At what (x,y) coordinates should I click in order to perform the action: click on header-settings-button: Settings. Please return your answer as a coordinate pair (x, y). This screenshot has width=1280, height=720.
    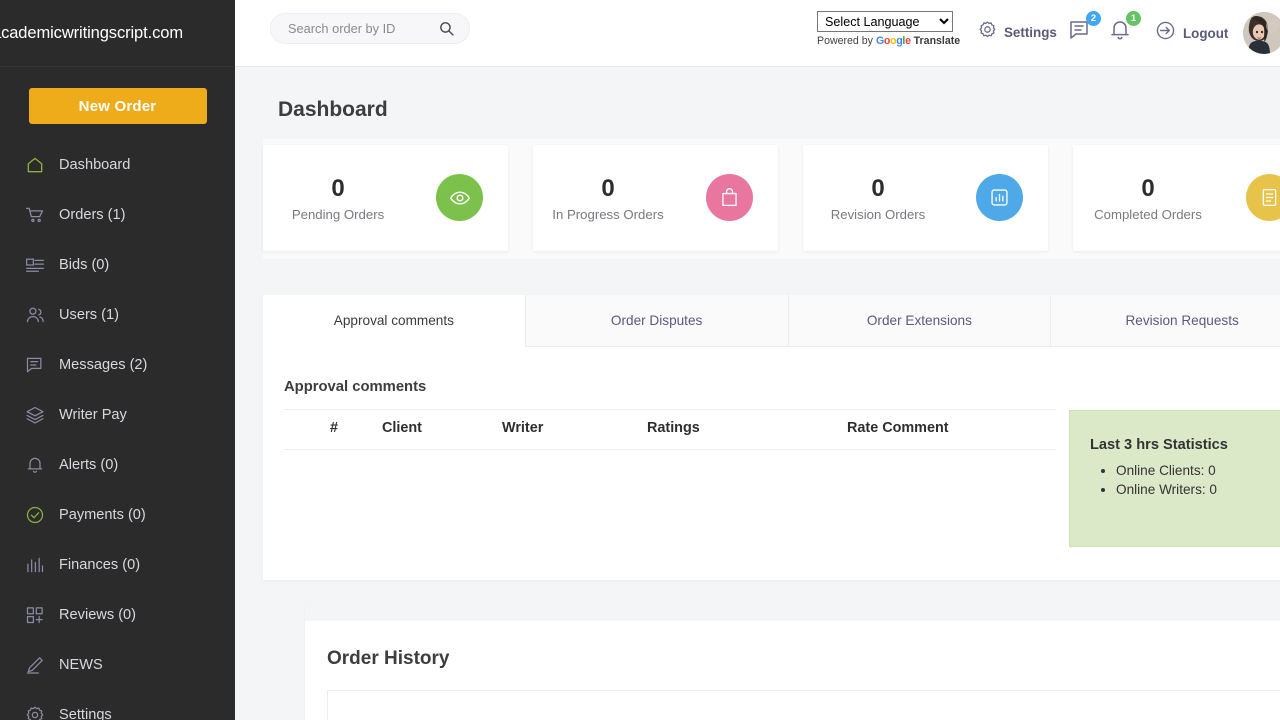
    Looking at the image, I should click on (1017, 32).